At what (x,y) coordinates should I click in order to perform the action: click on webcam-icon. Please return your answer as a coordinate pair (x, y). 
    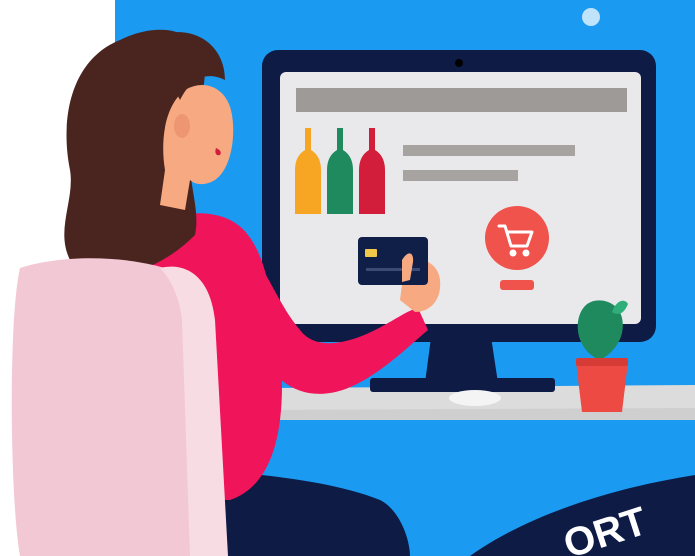
    Looking at the image, I should click on (459, 63).